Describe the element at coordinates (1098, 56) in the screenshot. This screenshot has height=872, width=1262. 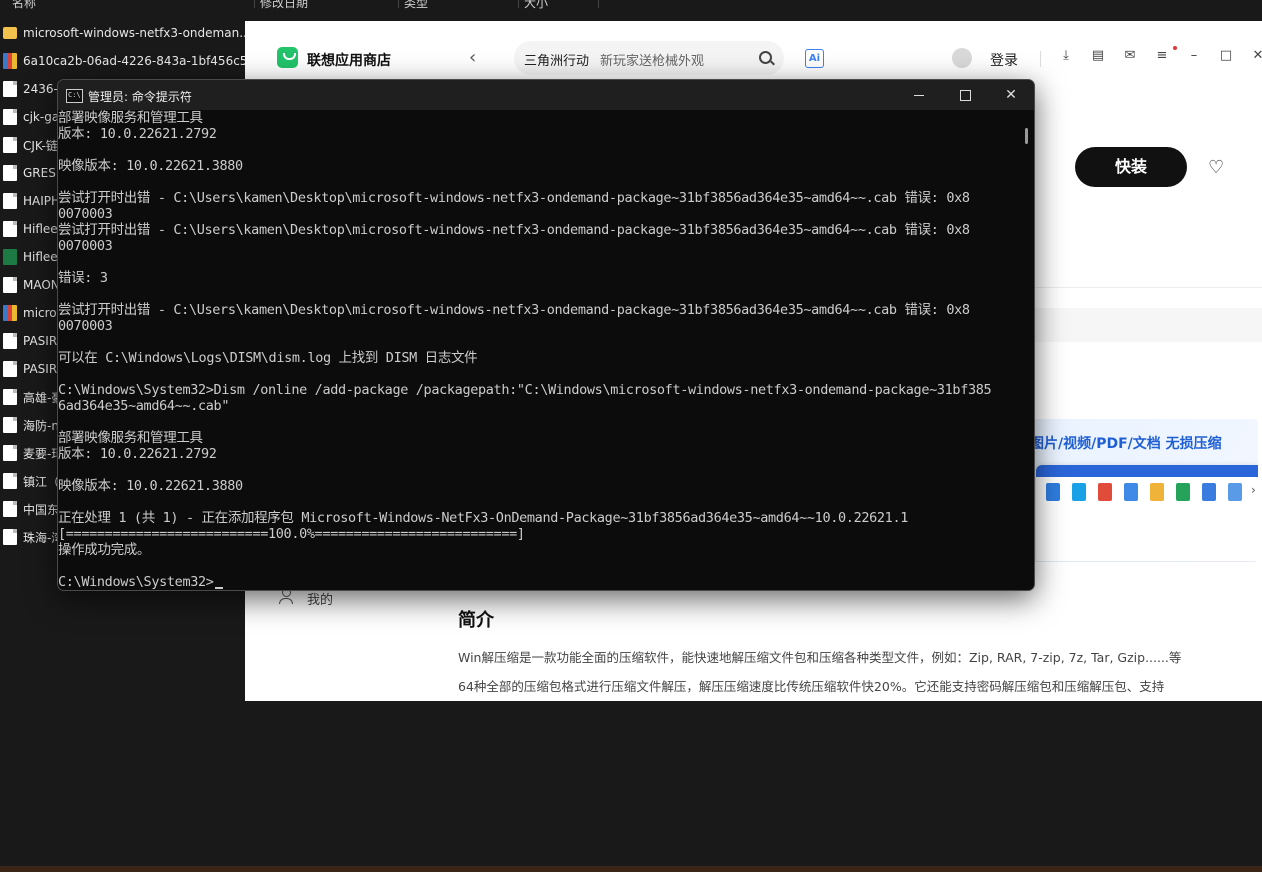
I see `message-icon: ▤` at that location.